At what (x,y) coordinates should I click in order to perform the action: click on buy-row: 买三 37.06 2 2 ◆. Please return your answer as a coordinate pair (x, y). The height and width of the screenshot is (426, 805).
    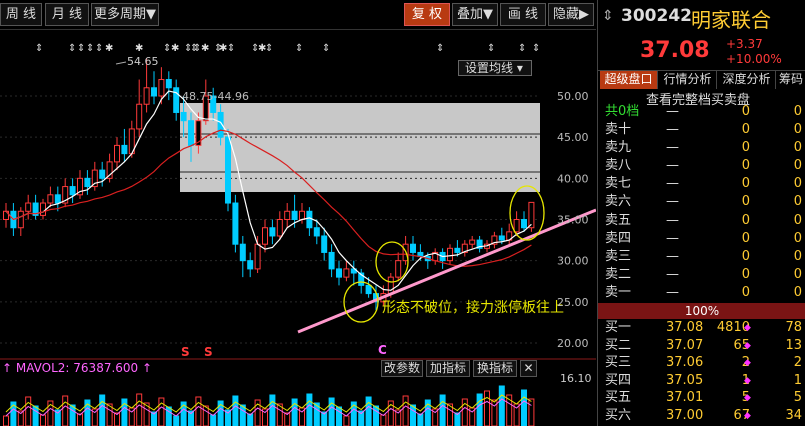
    Looking at the image, I should click on (701, 363).